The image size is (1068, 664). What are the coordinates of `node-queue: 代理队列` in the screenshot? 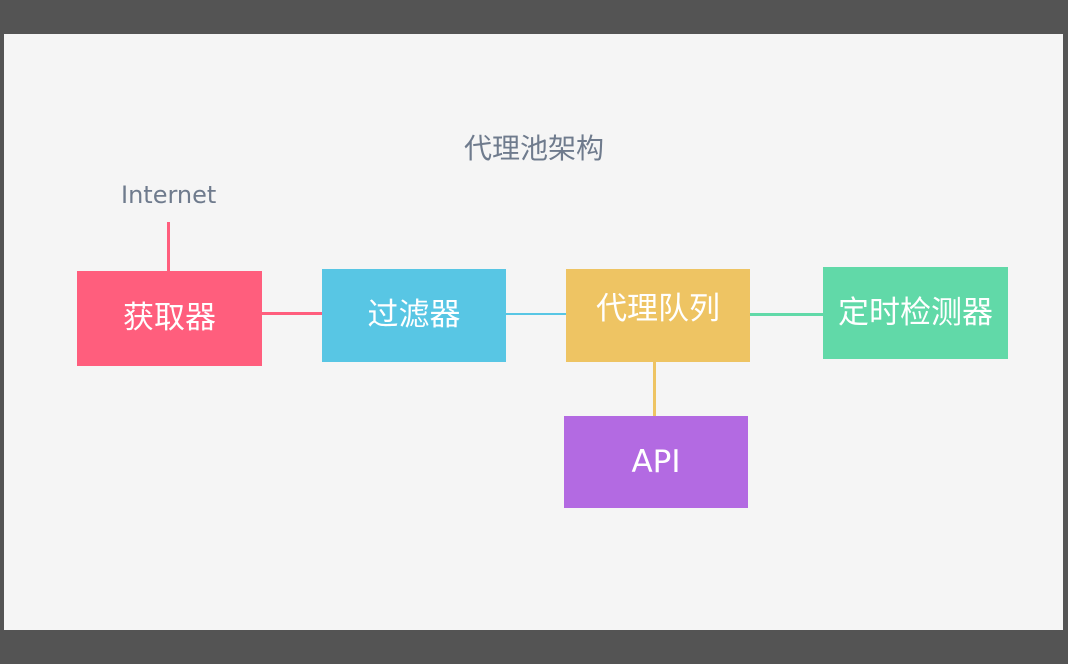 It's located at (658, 315).